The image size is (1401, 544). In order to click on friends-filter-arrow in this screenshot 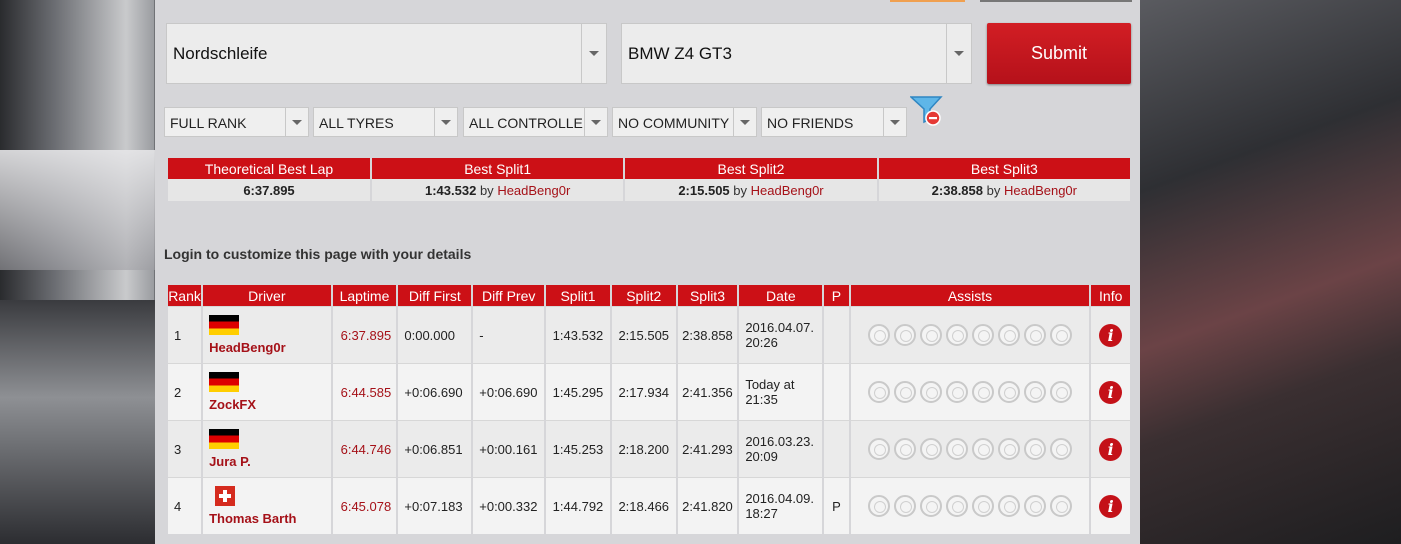, I will do `click(894, 122)`.